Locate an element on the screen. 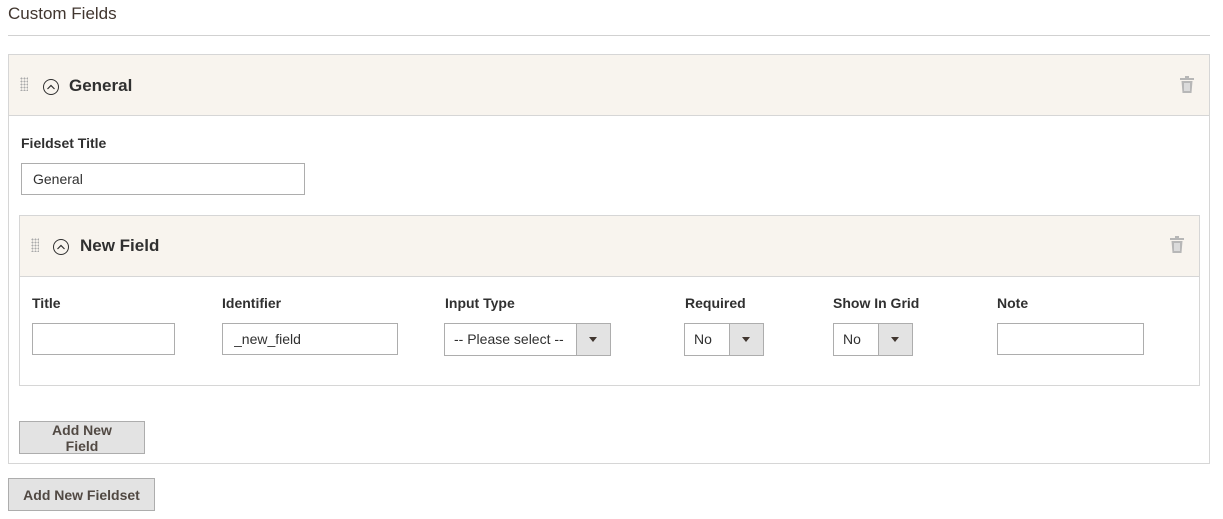  identifier-input is located at coordinates (310, 339).